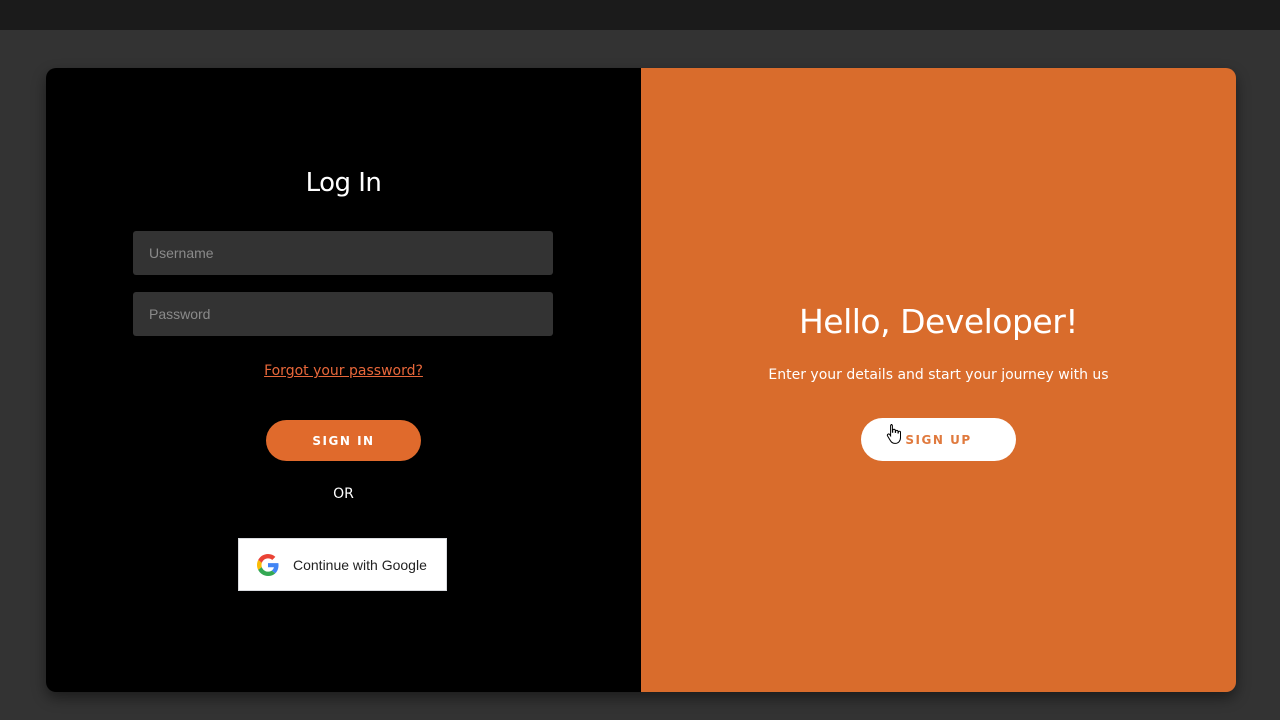 The image size is (1280, 720). Describe the element at coordinates (360, 564) in the screenshot. I see `google-button-label: Continue with Google` at that location.